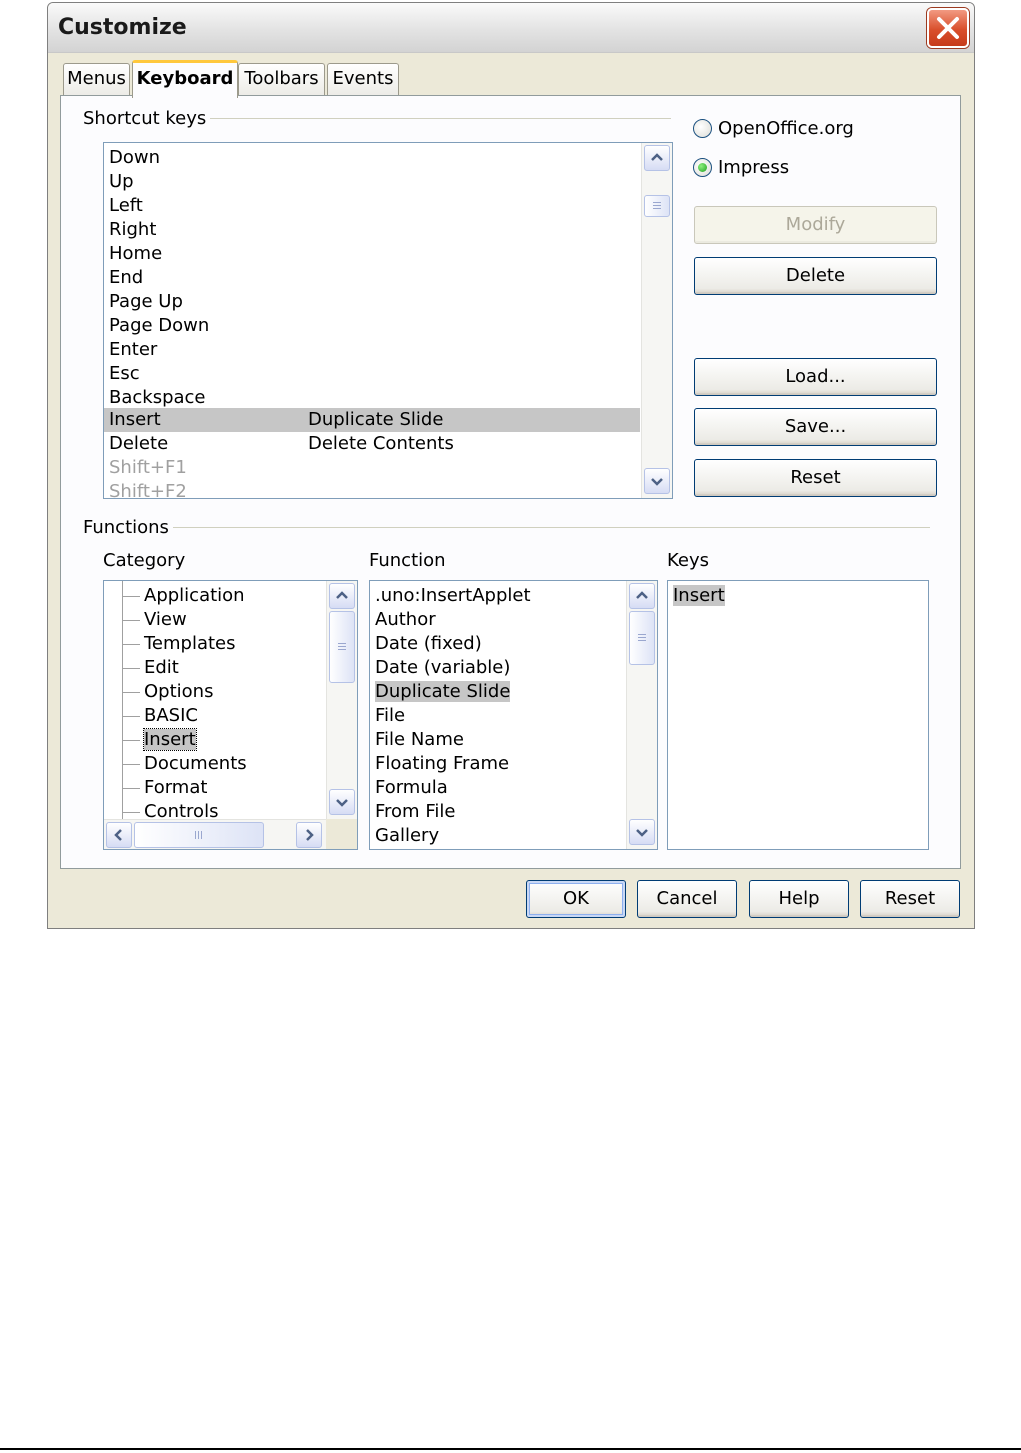 Image resolution: width=1021 pixels, height=1453 pixels. What do you see at coordinates (171, 716) in the screenshot?
I see `category-item: BASIC` at bounding box center [171, 716].